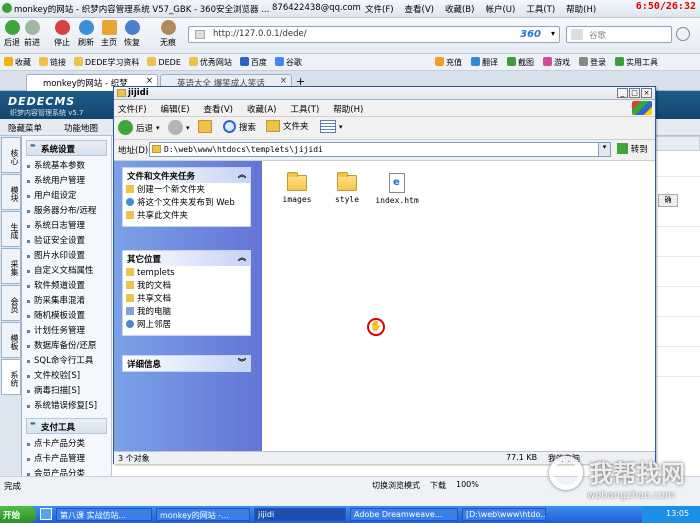  Describe the element at coordinates (11, 229) in the screenshot. I see `vtab-generate: 生成` at that location.